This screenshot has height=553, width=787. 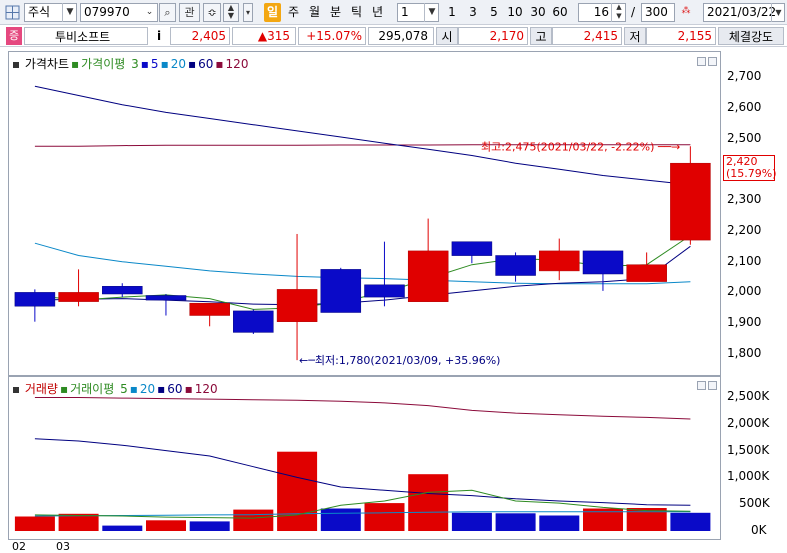 I want to click on tab-period-month-label: 월, so click(x=314, y=12).